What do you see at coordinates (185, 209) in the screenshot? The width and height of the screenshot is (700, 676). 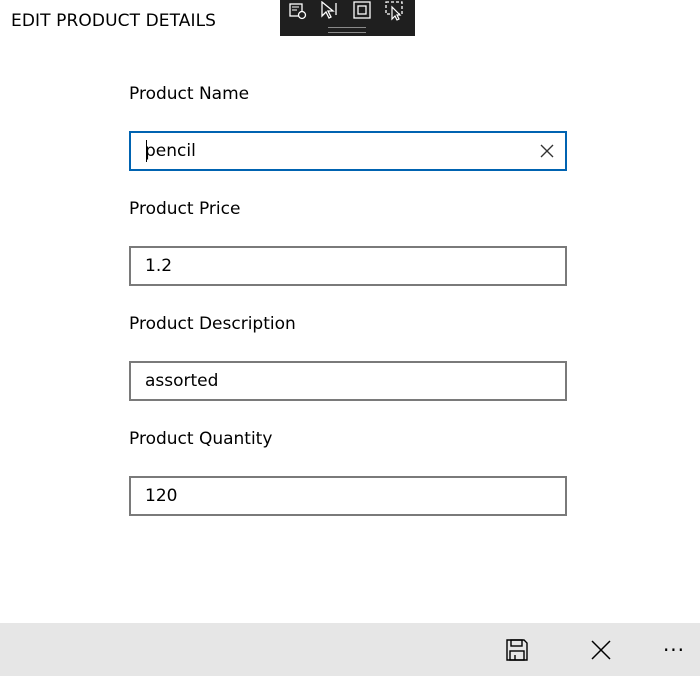 I see `product-price-label: Product Price` at bounding box center [185, 209].